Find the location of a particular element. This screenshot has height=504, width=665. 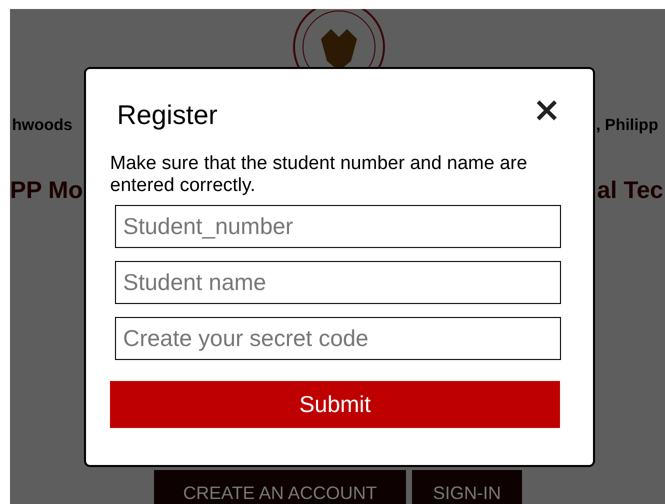

input-field: Create your secret code is located at coordinates (338, 338).